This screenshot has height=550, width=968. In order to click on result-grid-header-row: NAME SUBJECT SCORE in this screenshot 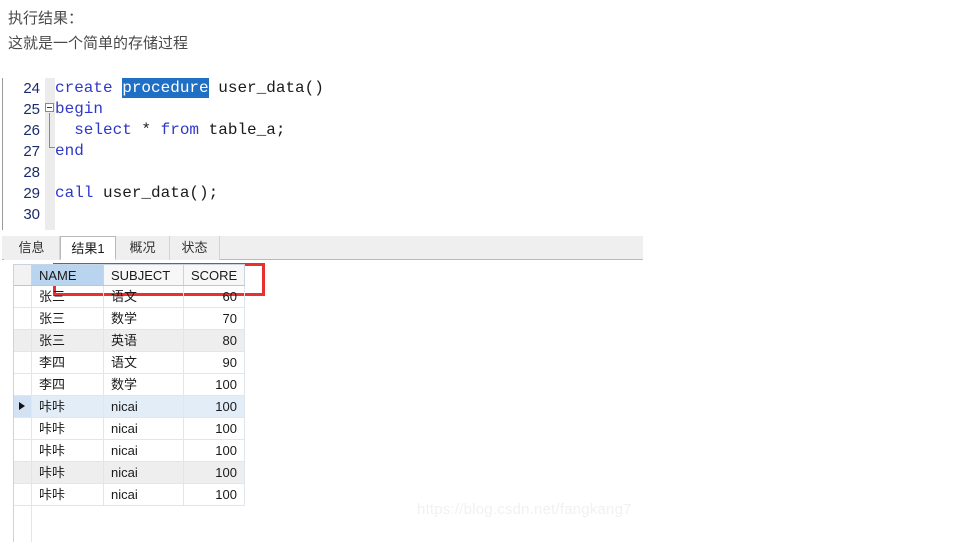, I will do `click(129, 275)`.